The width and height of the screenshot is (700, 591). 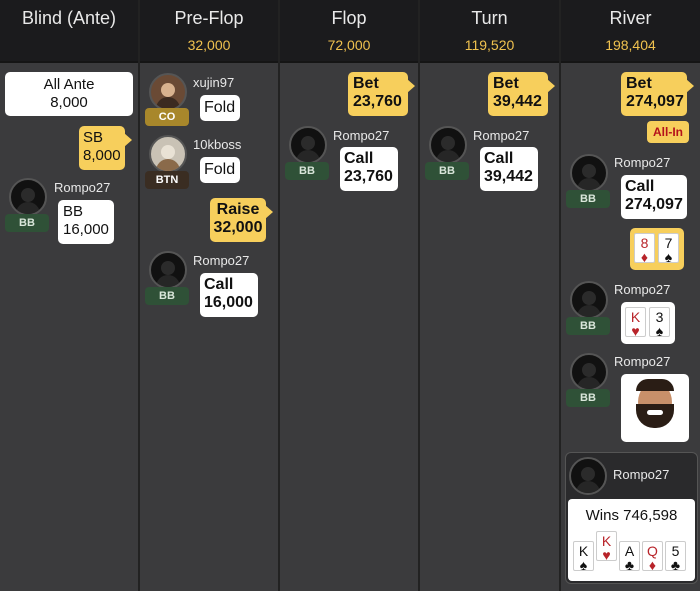 What do you see at coordinates (86, 229) in the screenshot?
I see `bb-amount: 16,000` at bounding box center [86, 229].